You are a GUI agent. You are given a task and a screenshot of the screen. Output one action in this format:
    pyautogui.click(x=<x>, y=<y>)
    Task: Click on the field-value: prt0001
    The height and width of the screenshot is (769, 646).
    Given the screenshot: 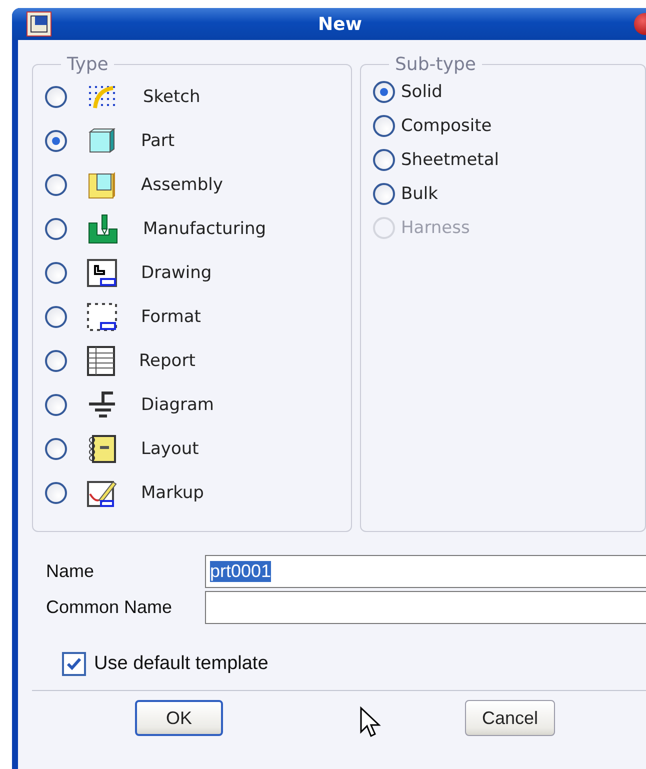 What is the action you would take?
    pyautogui.click(x=241, y=571)
    